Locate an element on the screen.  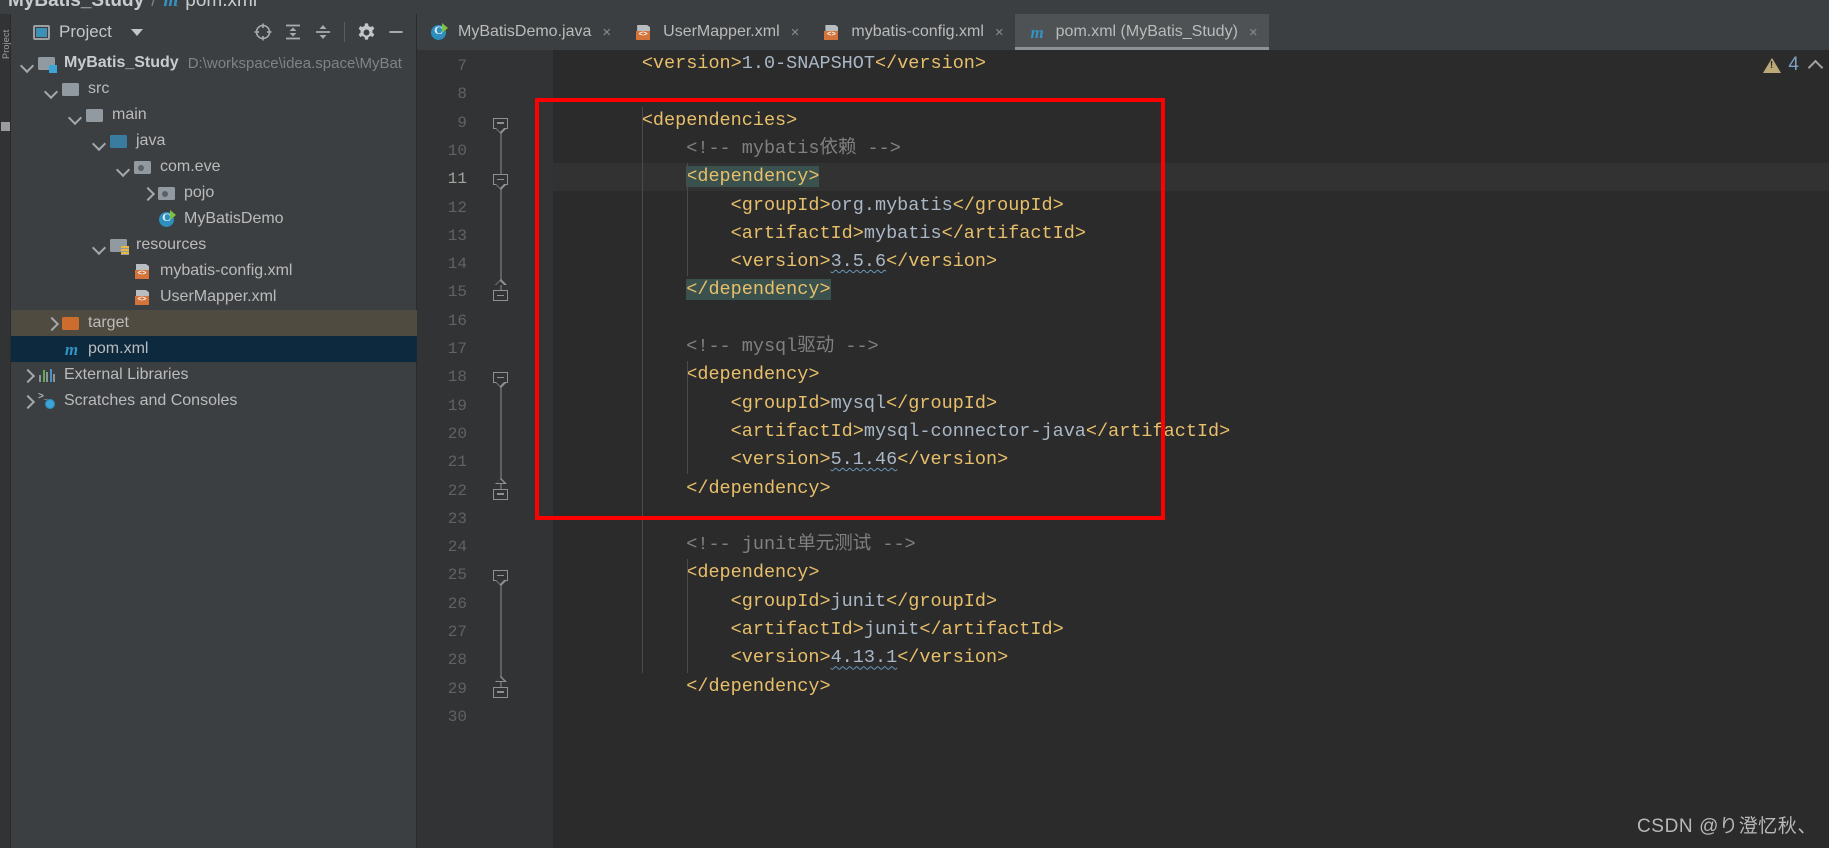
editor-tab-pom-xml-mybatis-study: m pom.xml (MyBatis_Study) × is located at coordinates (1141, 32).